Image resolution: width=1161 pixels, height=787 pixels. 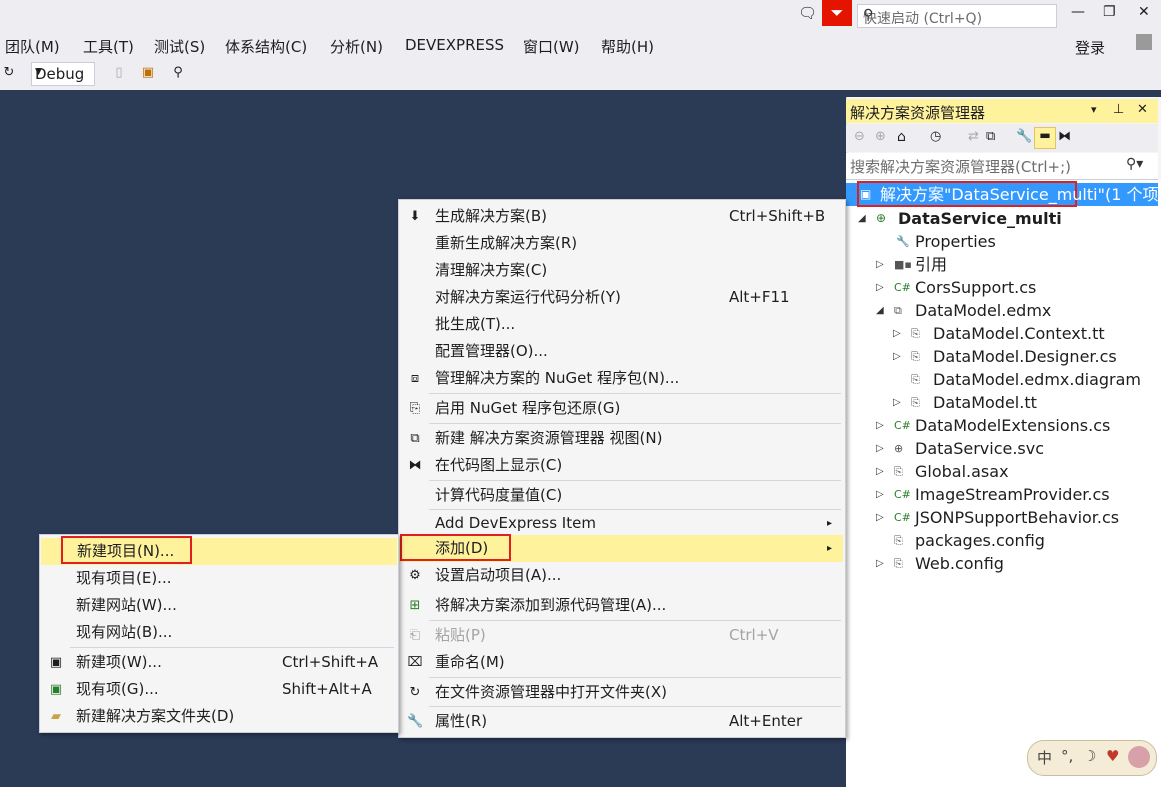 What do you see at coordinates (935, 136) in the screenshot?
I see `history-icon: ◷` at bounding box center [935, 136].